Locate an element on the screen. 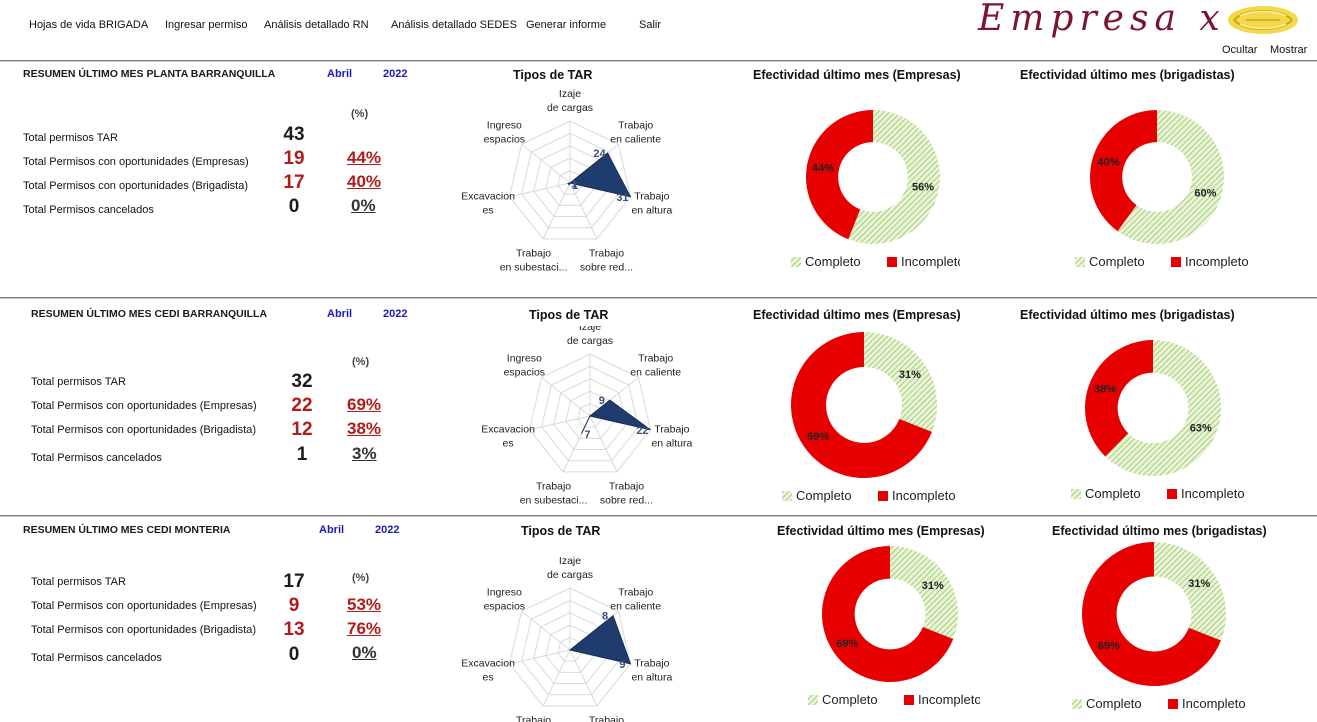 The width and height of the screenshot is (1317, 722). radar-axis-label: Excavacion es is located at coordinates (488, 671).